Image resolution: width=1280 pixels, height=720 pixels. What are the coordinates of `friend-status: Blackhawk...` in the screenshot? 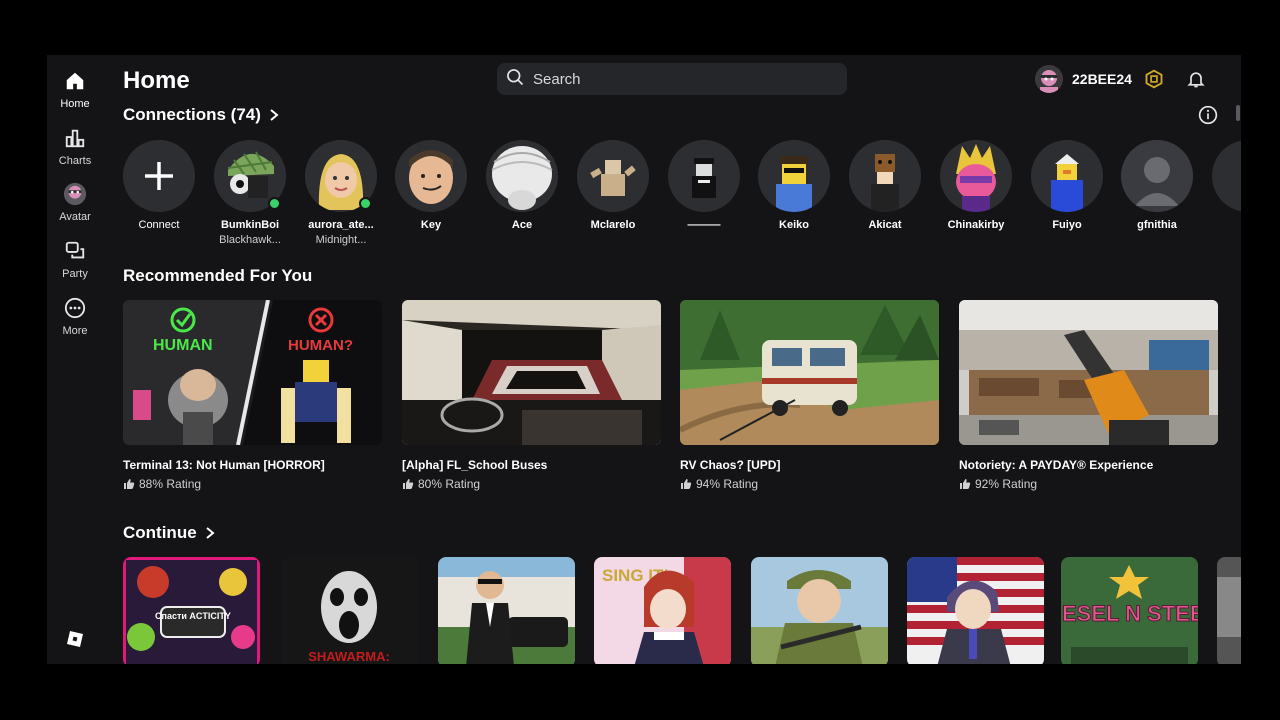 It's located at (250, 240).